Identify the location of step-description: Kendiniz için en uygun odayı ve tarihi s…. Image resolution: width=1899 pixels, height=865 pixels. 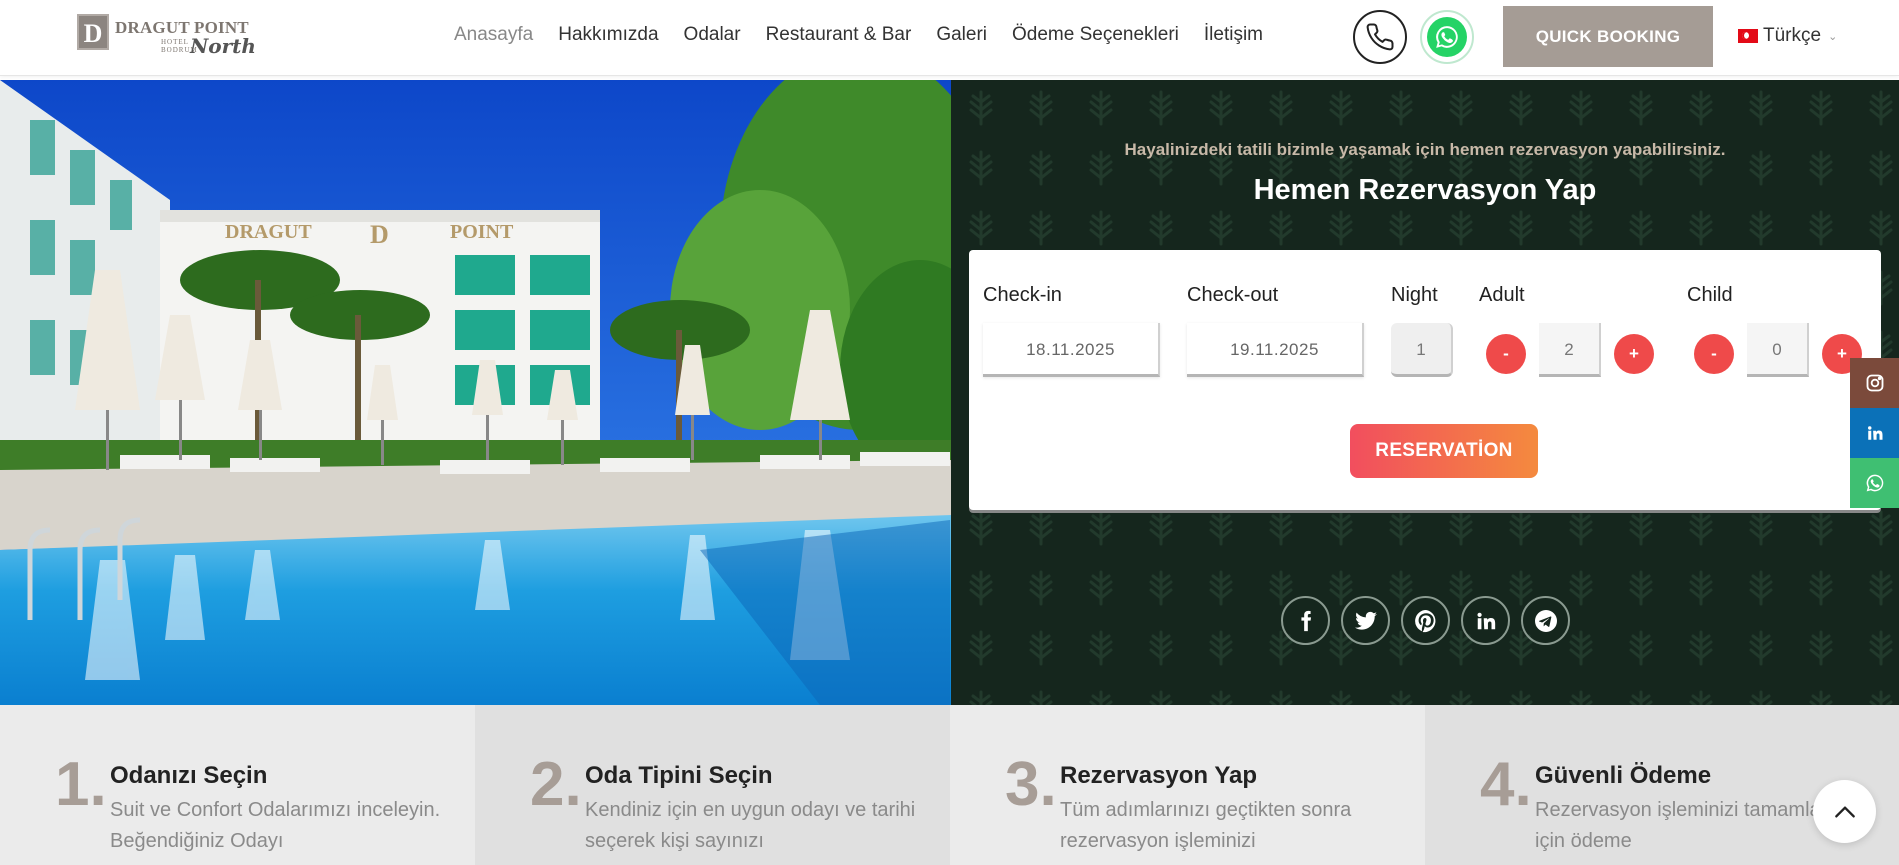
(750, 825).